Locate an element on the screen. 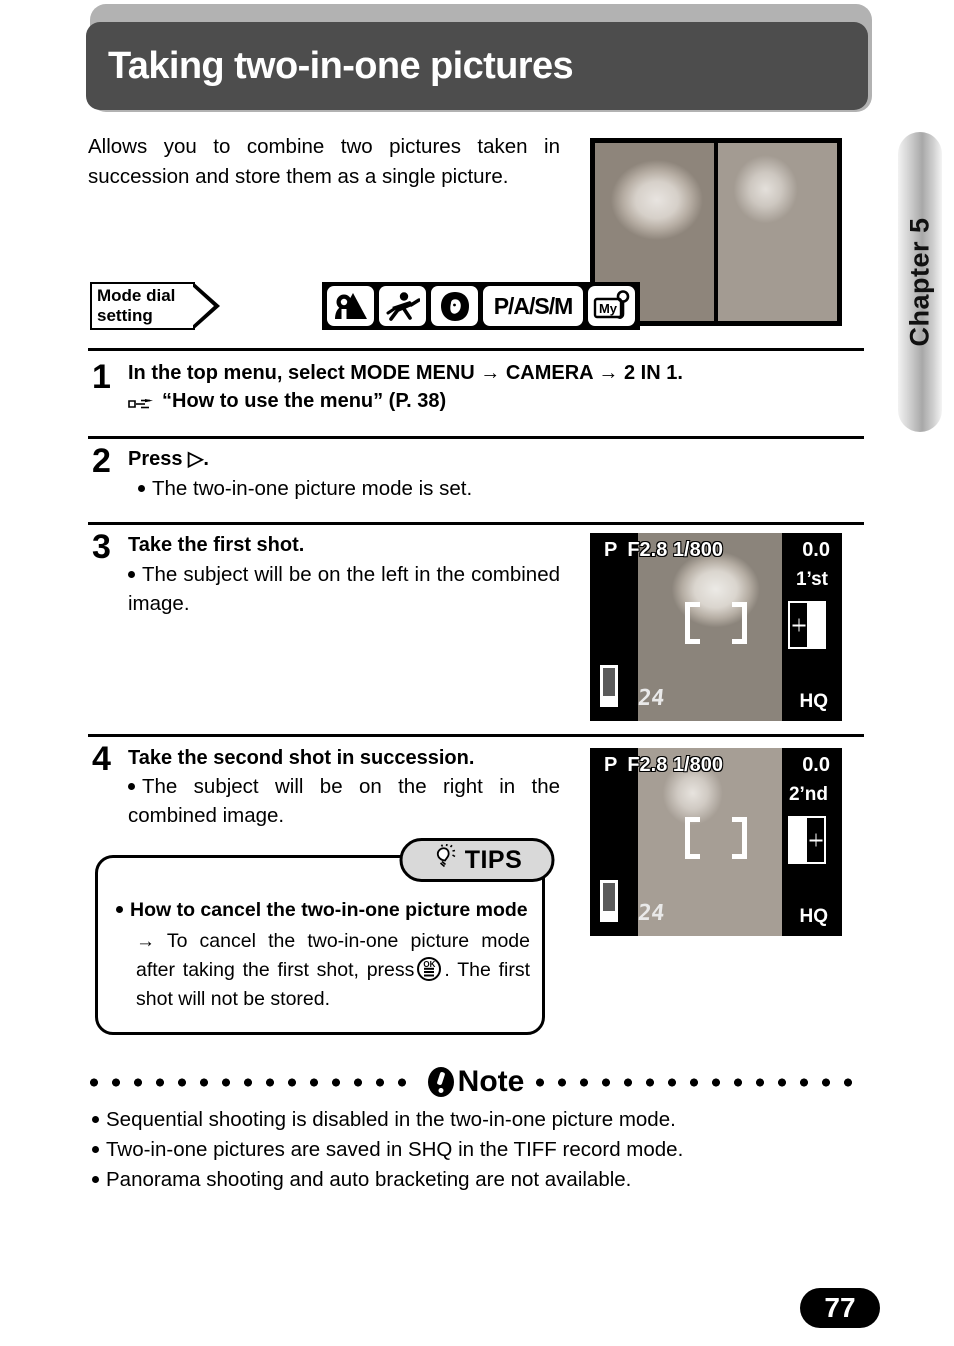 The width and height of the screenshot is (954, 1346). note-dots-left is located at coordinates (253, 1082).